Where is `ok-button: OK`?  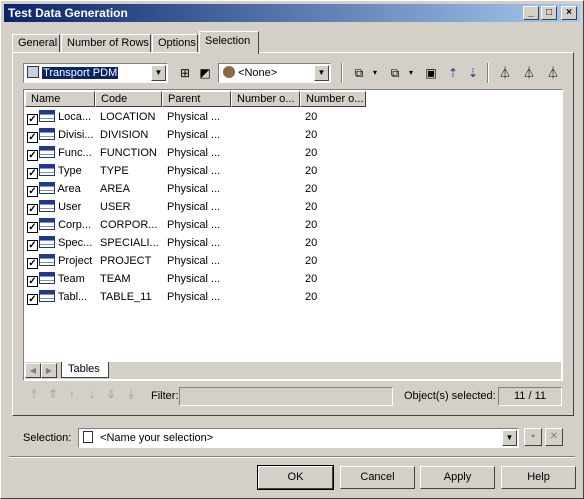
ok-button: OK is located at coordinates (295, 477).